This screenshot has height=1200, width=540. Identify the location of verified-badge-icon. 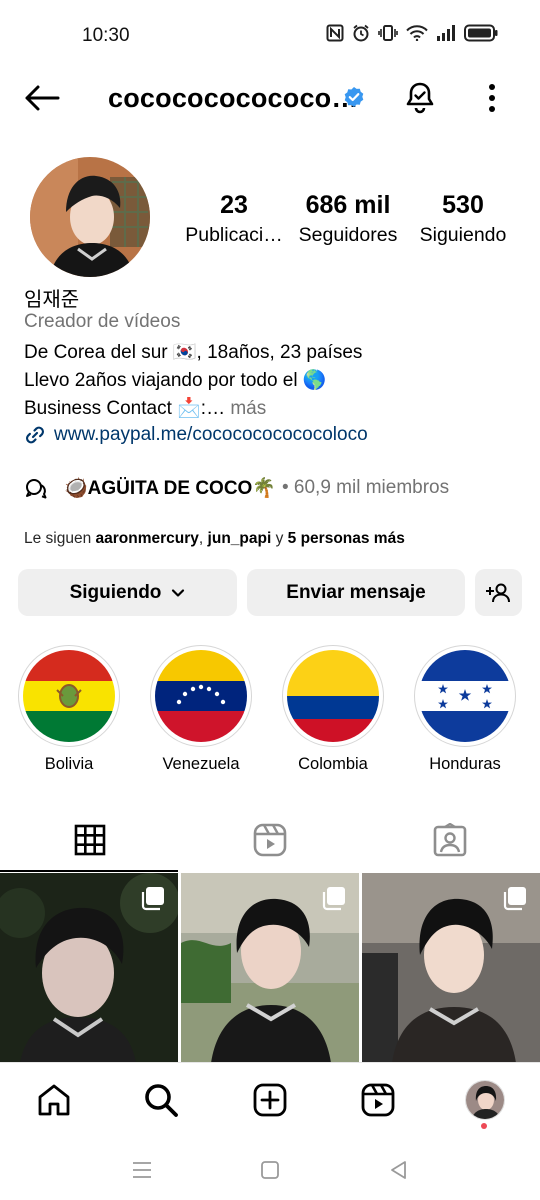
(354, 97).